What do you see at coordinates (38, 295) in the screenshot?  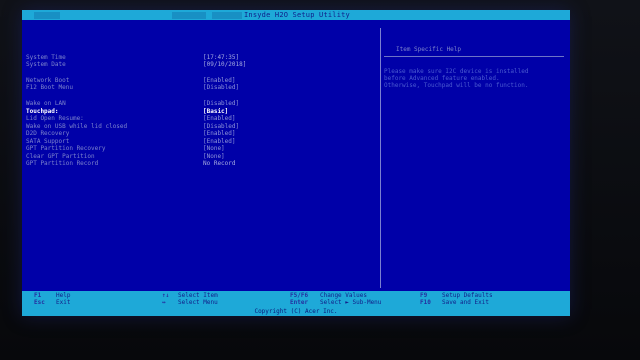 I see `key-f1: F1` at bounding box center [38, 295].